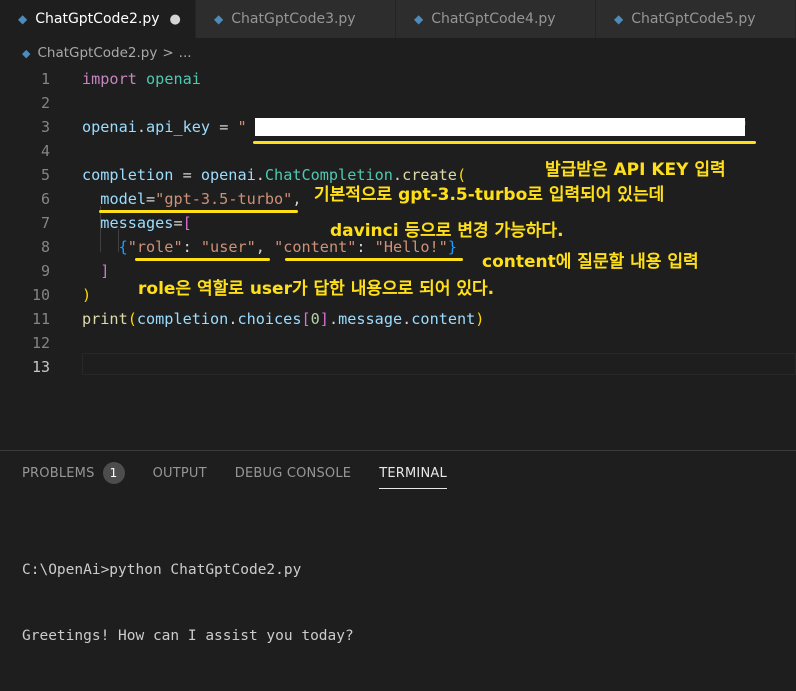 The image size is (796, 691). What do you see at coordinates (242, 127) in the screenshot?
I see `string-quote: "` at bounding box center [242, 127].